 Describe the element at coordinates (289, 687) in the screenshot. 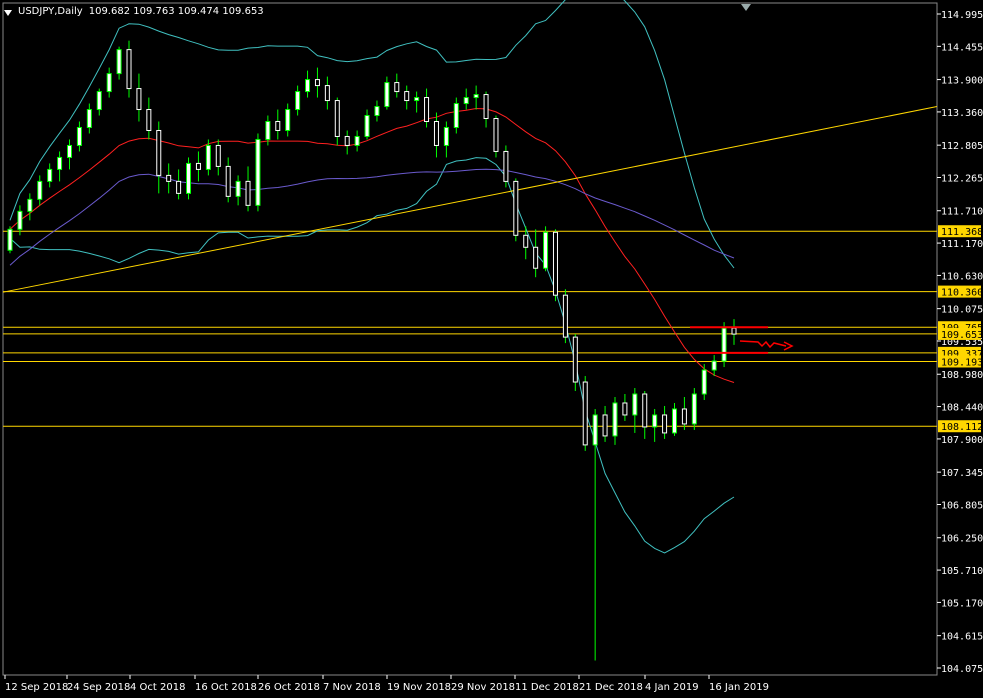

I see `x-tick-label: 26 Oct 2018` at that location.